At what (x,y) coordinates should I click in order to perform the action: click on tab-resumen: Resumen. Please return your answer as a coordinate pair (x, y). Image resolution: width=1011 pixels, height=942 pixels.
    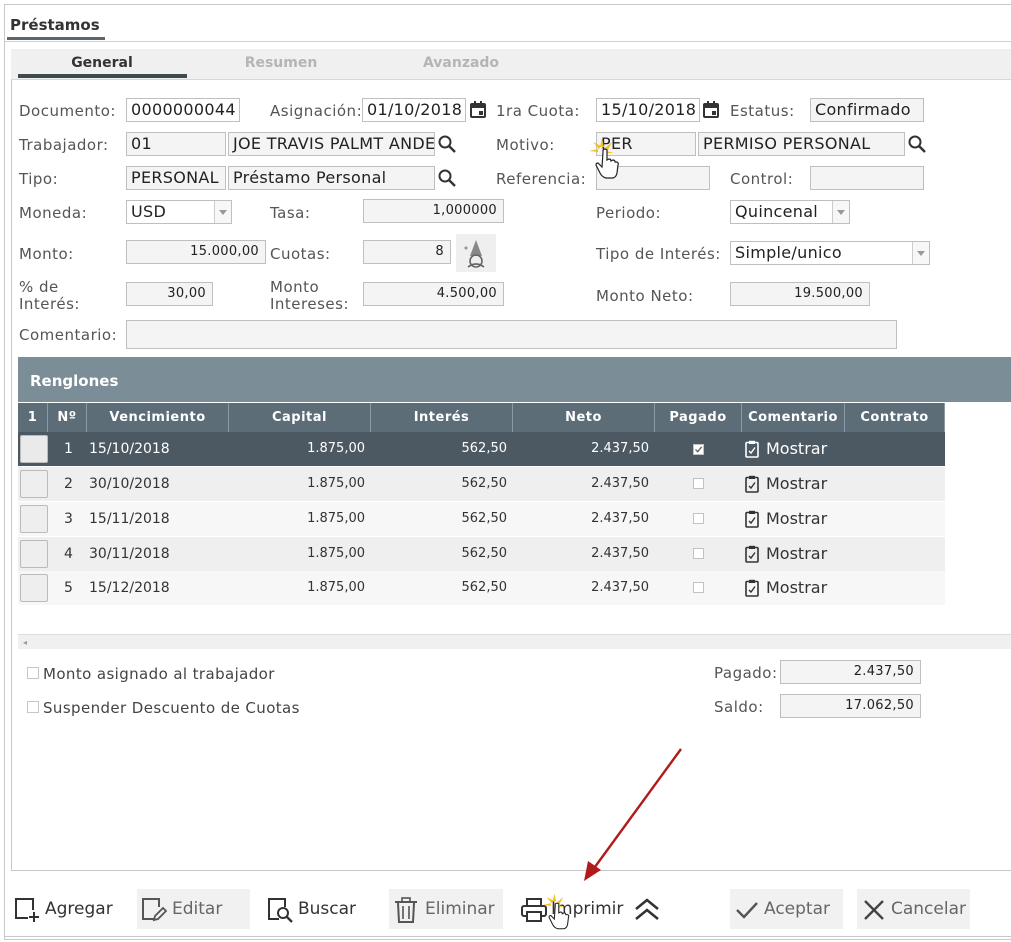
    Looking at the image, I should click on (281, 63).